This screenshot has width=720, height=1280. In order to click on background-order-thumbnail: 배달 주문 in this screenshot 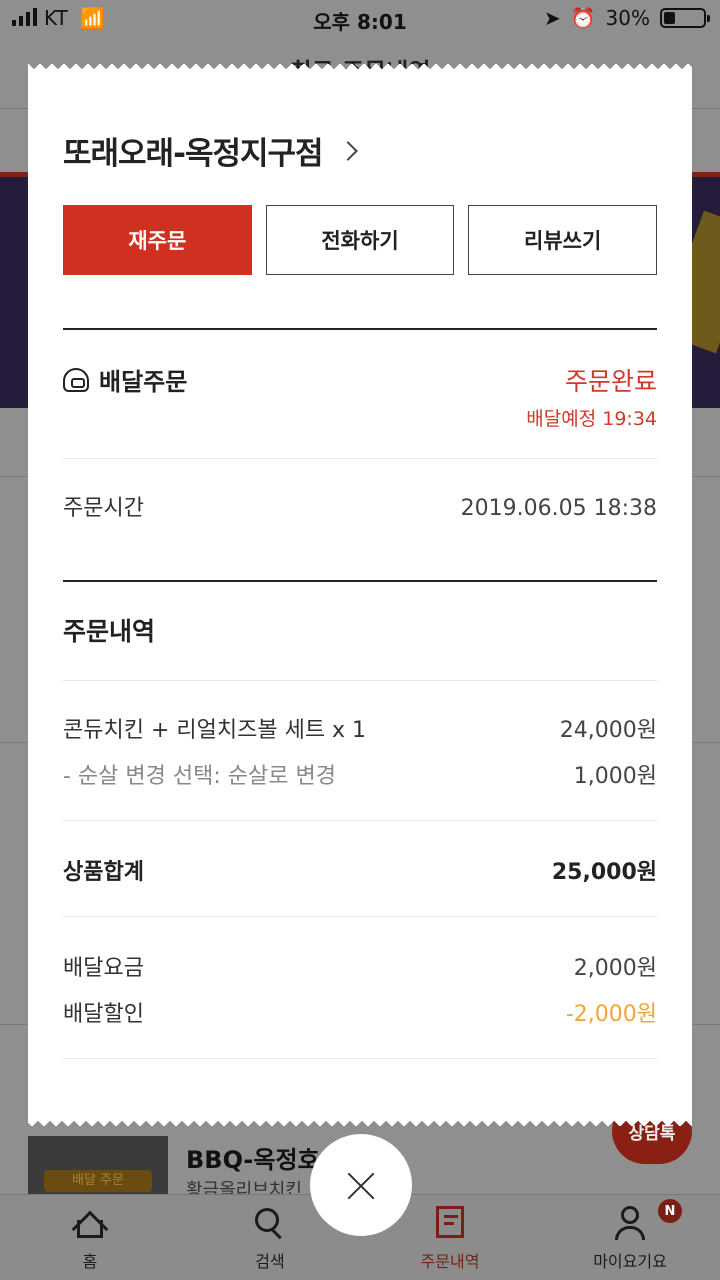, I will do `click(98, 1166)`.